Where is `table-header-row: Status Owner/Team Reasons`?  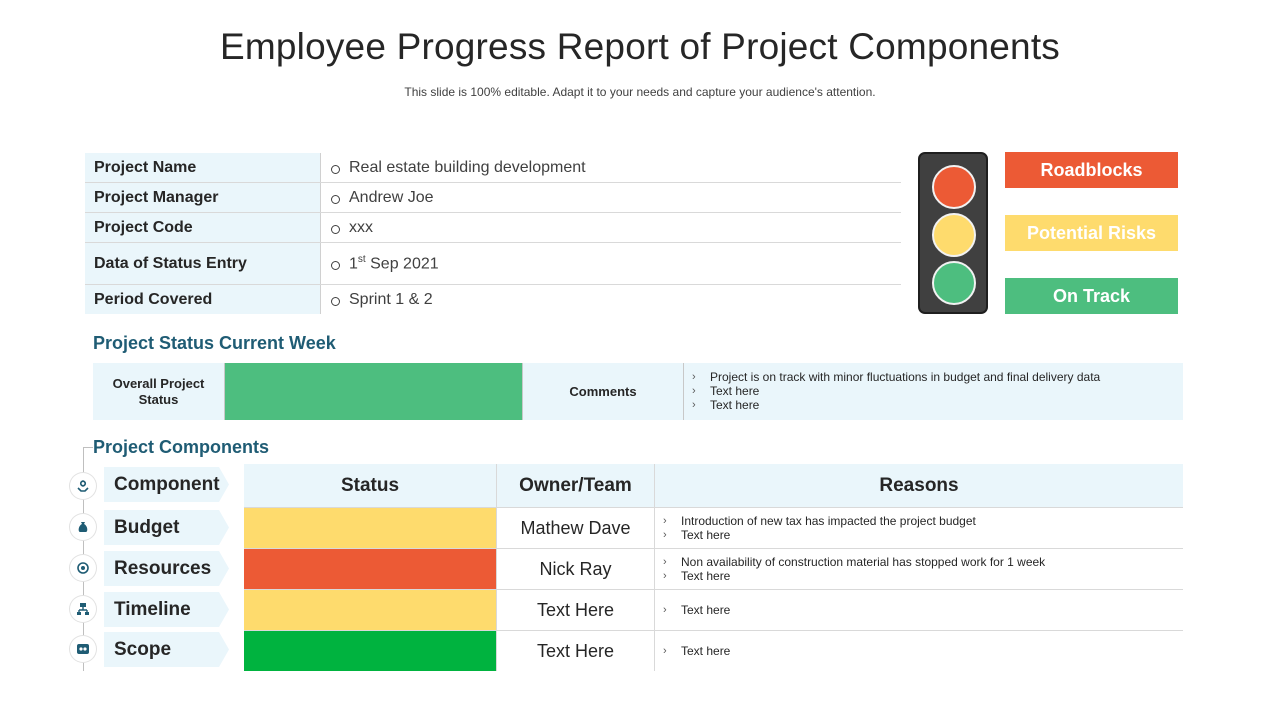
table-header-row: Status Owner/Team Reasons is located at coordinates (713, 486).